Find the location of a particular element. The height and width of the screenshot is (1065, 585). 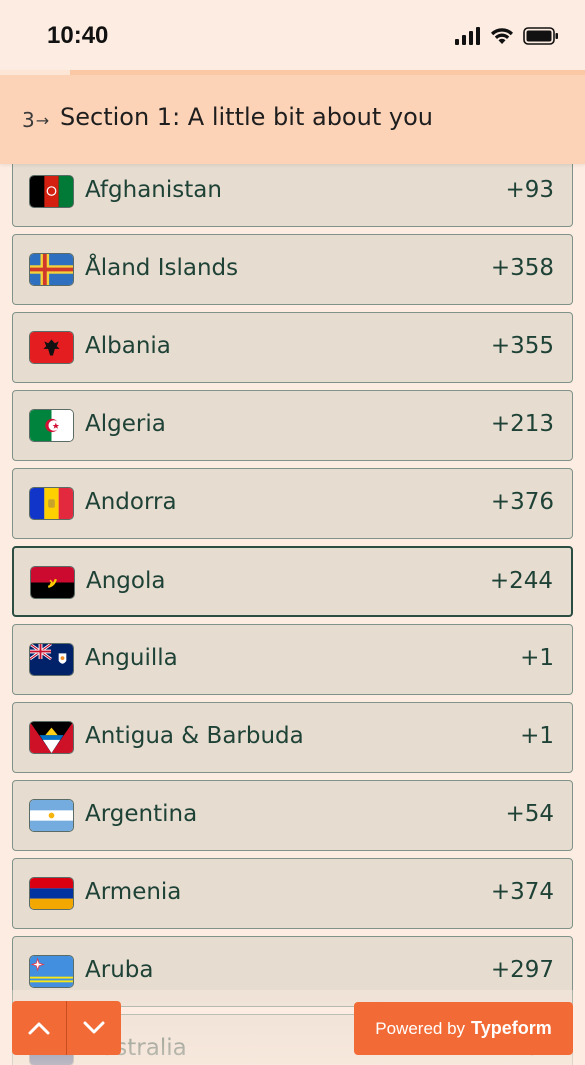

question-number: 3 → is located at coordinates (35, 120).